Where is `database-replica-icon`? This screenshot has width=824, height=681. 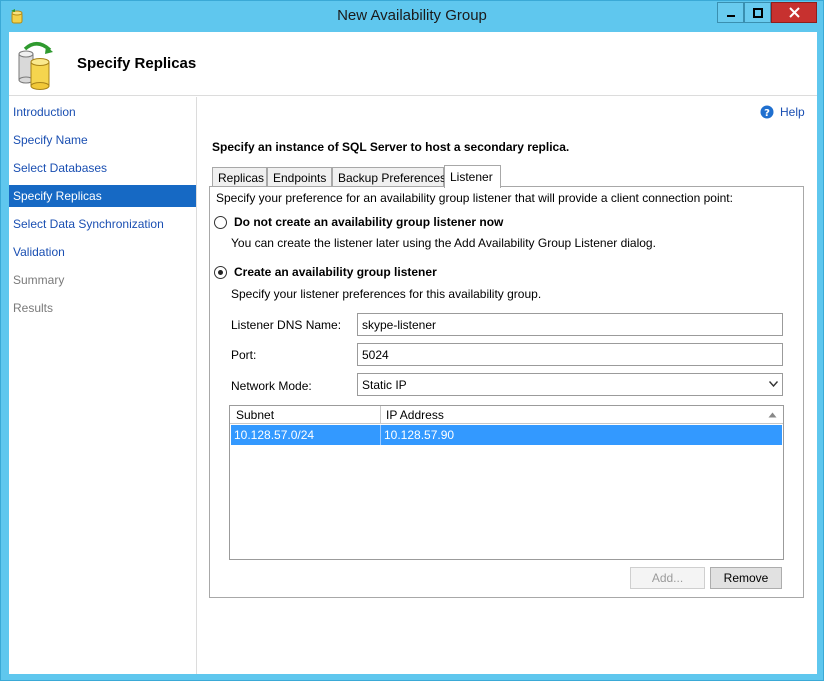
database-replica-icon is located at coordinates (35, 66).